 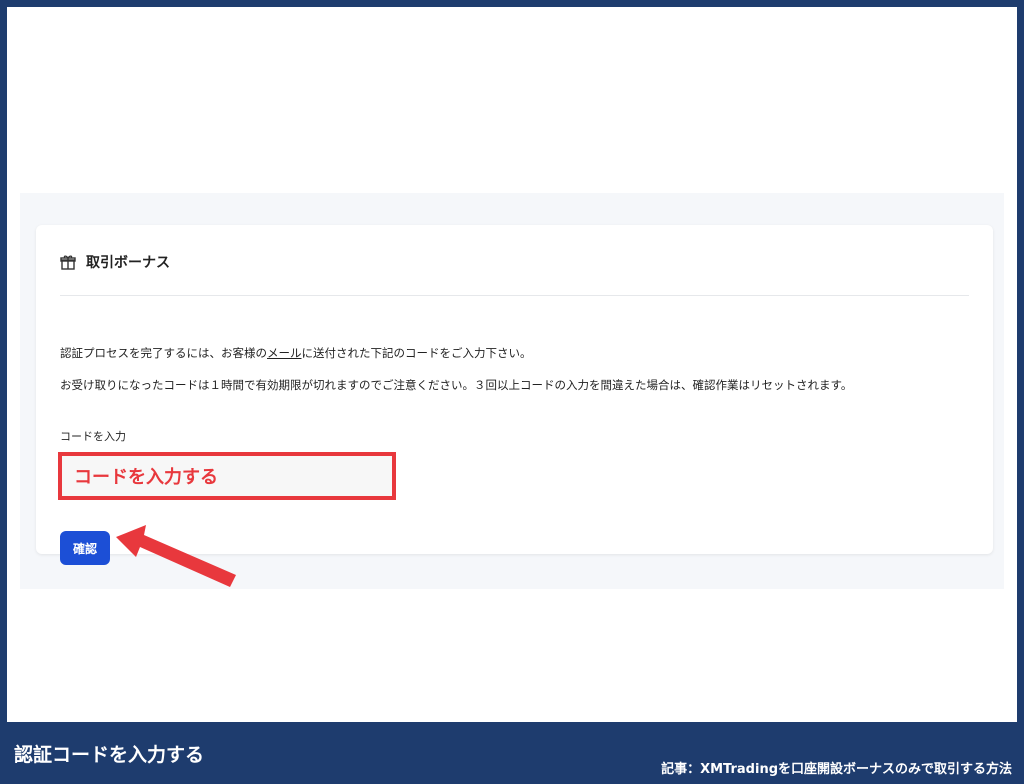 I want to click on code-input-placeholder: コードを入力する, so click(x=146, y=477).